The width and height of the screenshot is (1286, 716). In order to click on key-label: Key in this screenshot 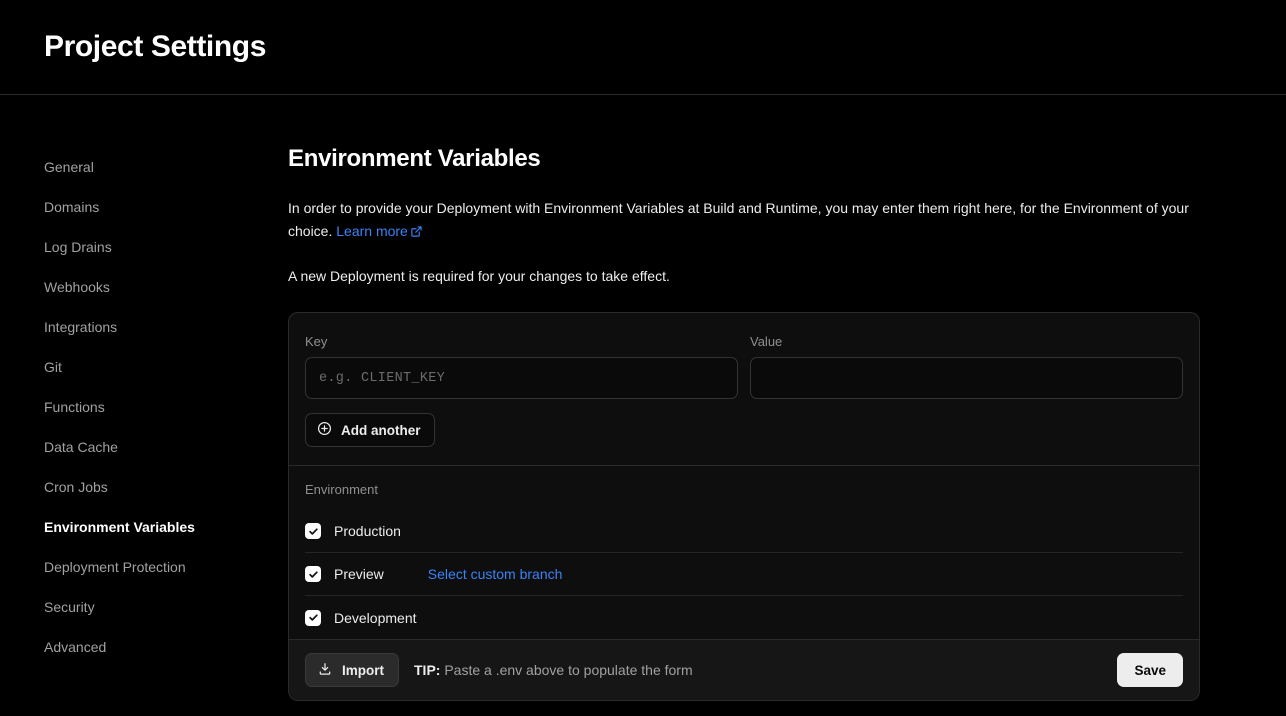, I will do `click(316, 342)`.